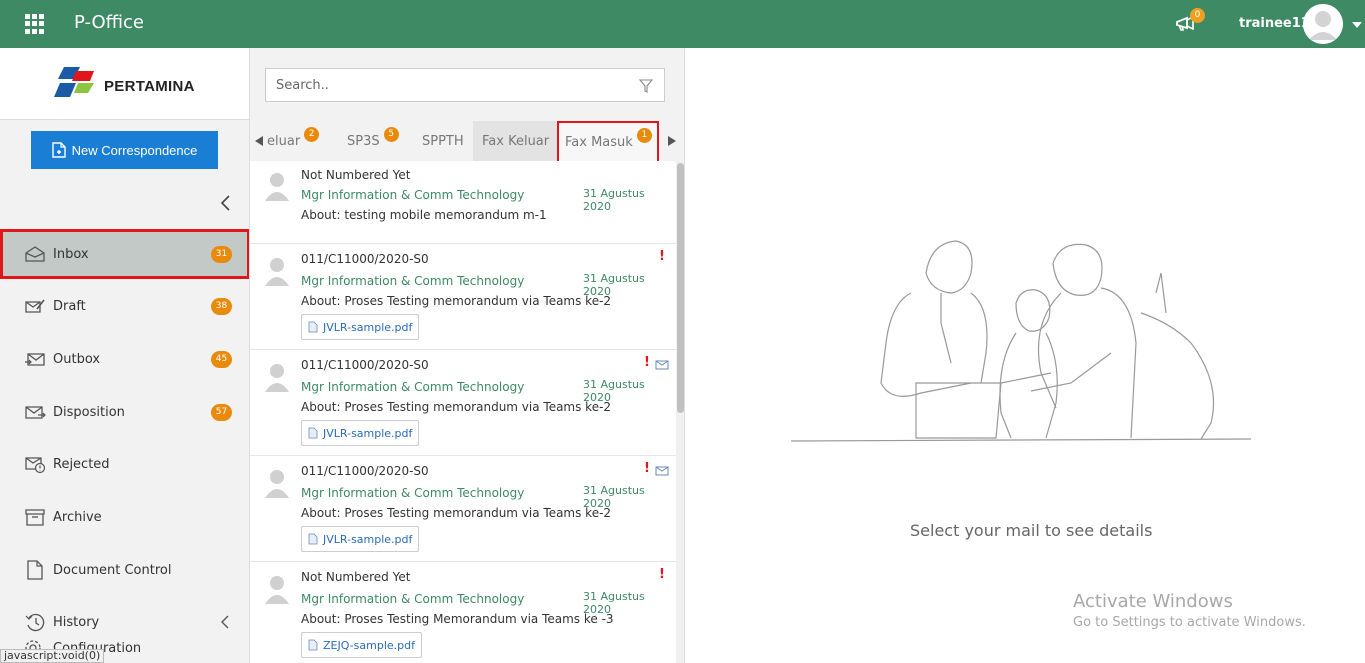 This screenshot has width=1365, height=663. What do you see at coordinates (312, 134) in the screenshot?
I see `tab-badge: 2` at bounding box center [312, 134].